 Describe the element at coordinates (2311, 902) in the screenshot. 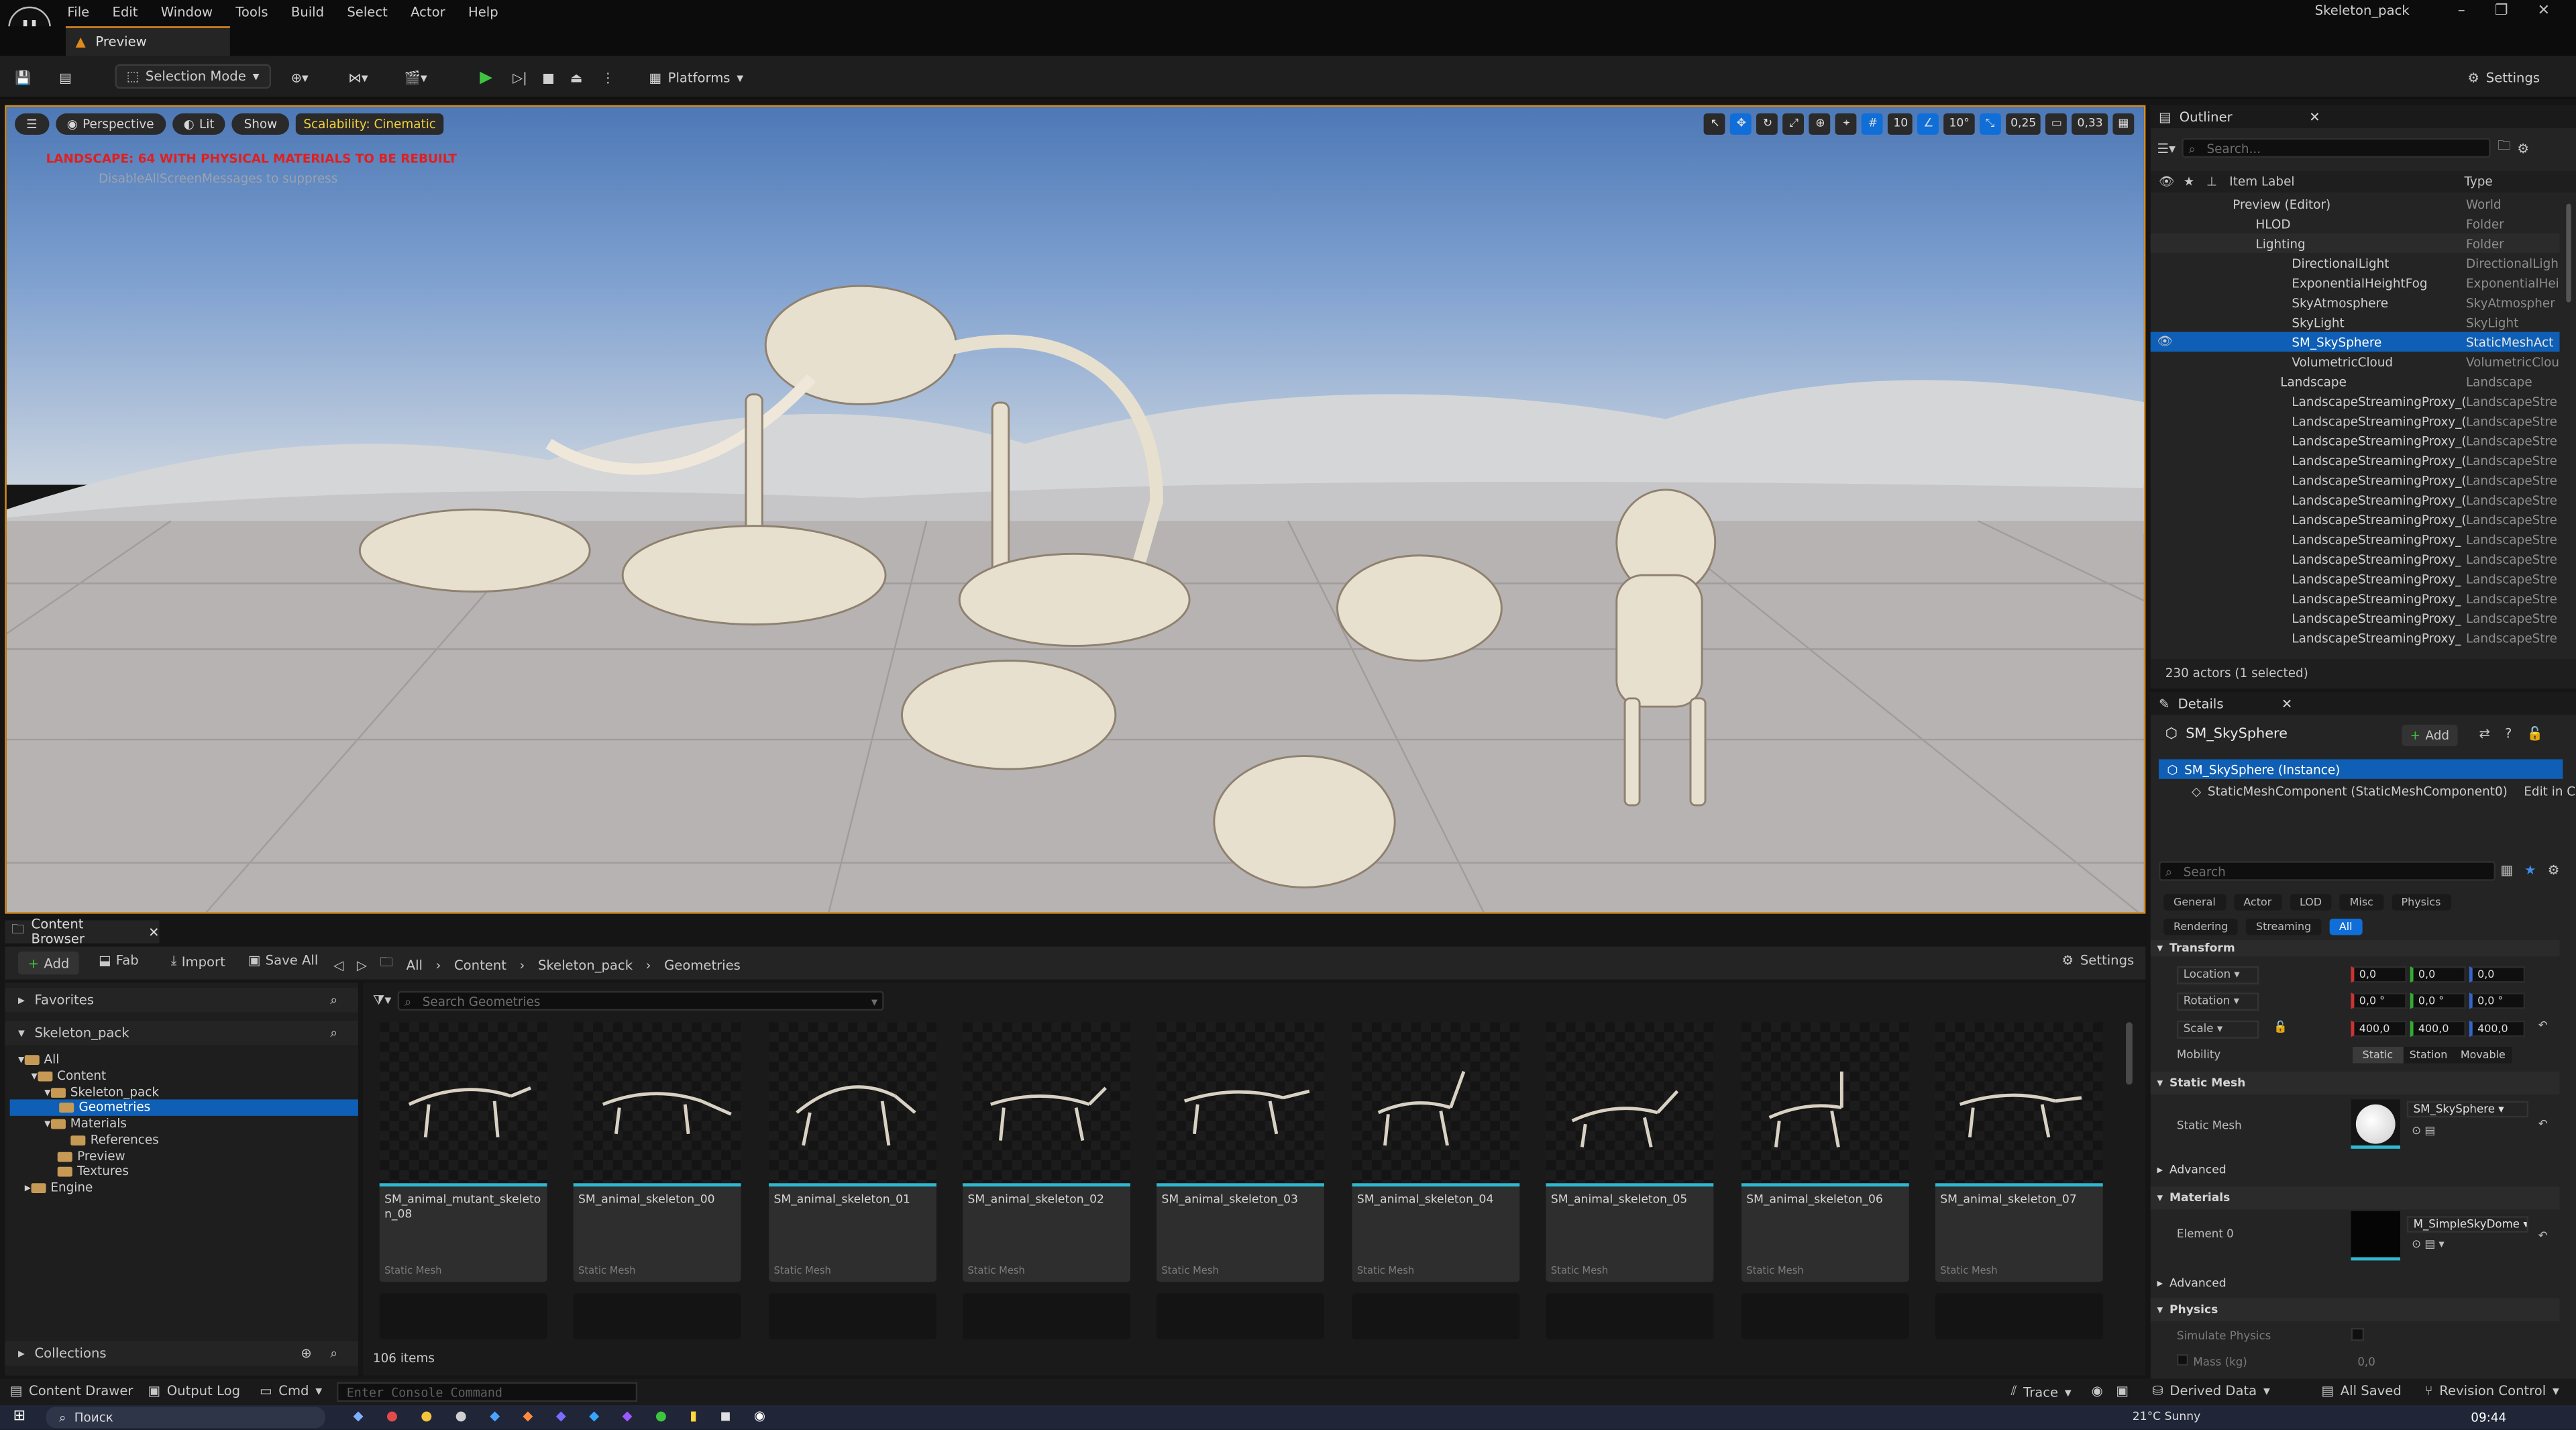

I see `filter-lod: LOD` at that location.